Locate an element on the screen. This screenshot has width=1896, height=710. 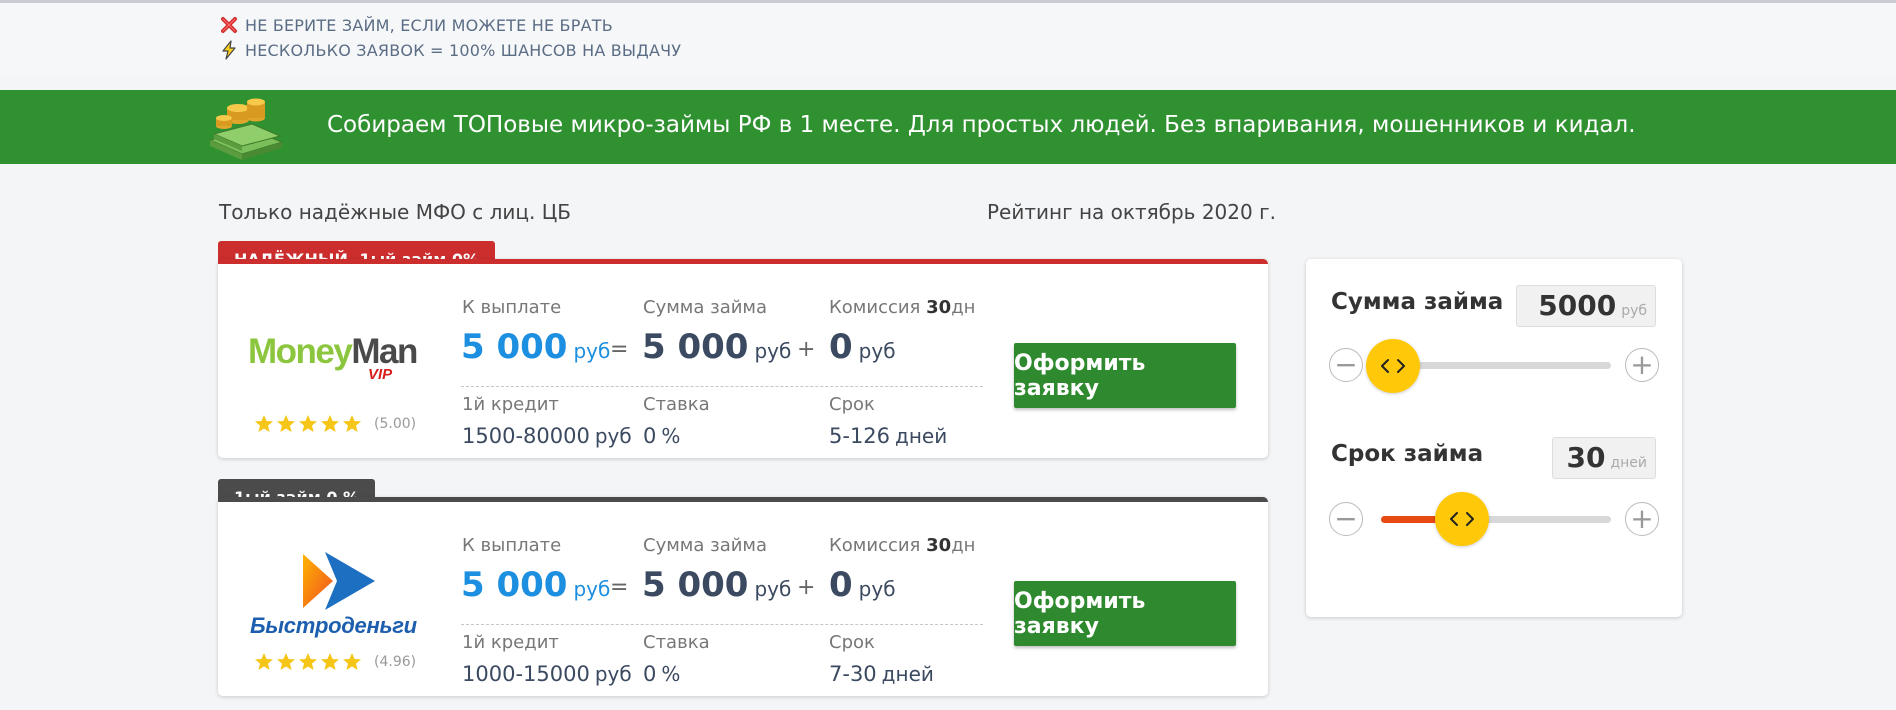
notice-item: НЕ БЕРИТЕ ЗАЙМ, ЕСЛИ МОЖЕТЕ НЕ БРАТЬ is located at coordinates (416, 25).